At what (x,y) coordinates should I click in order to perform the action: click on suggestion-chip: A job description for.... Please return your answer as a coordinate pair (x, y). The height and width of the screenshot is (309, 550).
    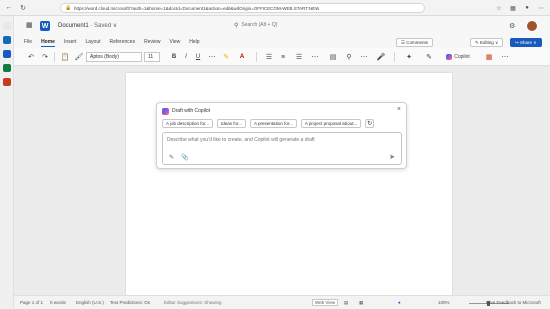
    Looking at the image, I should click on (188, 123).